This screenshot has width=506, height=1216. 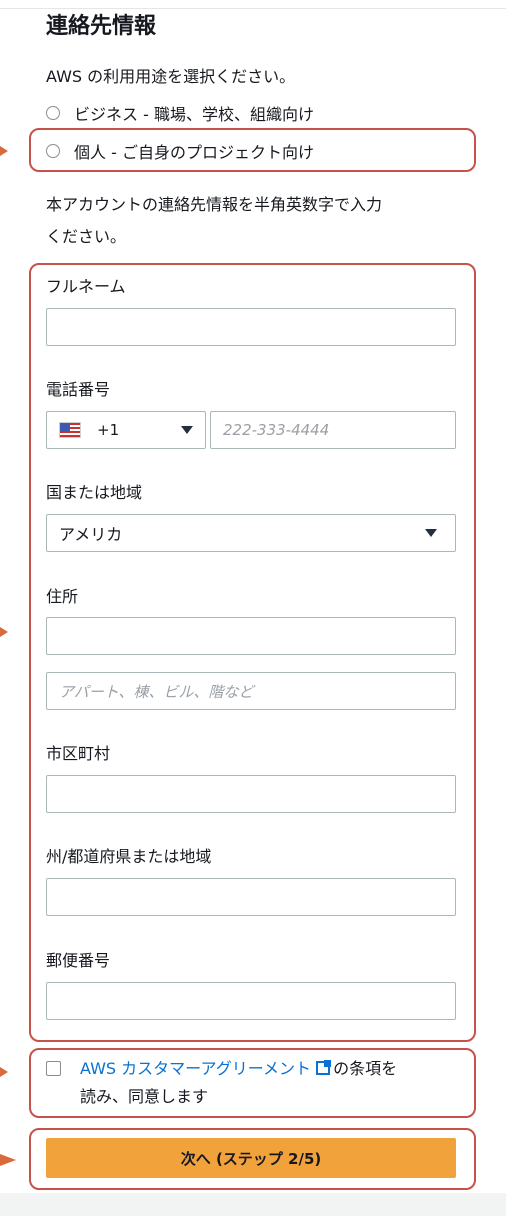 I want to click on annotation-box-next, so click(x=252, y=1159).